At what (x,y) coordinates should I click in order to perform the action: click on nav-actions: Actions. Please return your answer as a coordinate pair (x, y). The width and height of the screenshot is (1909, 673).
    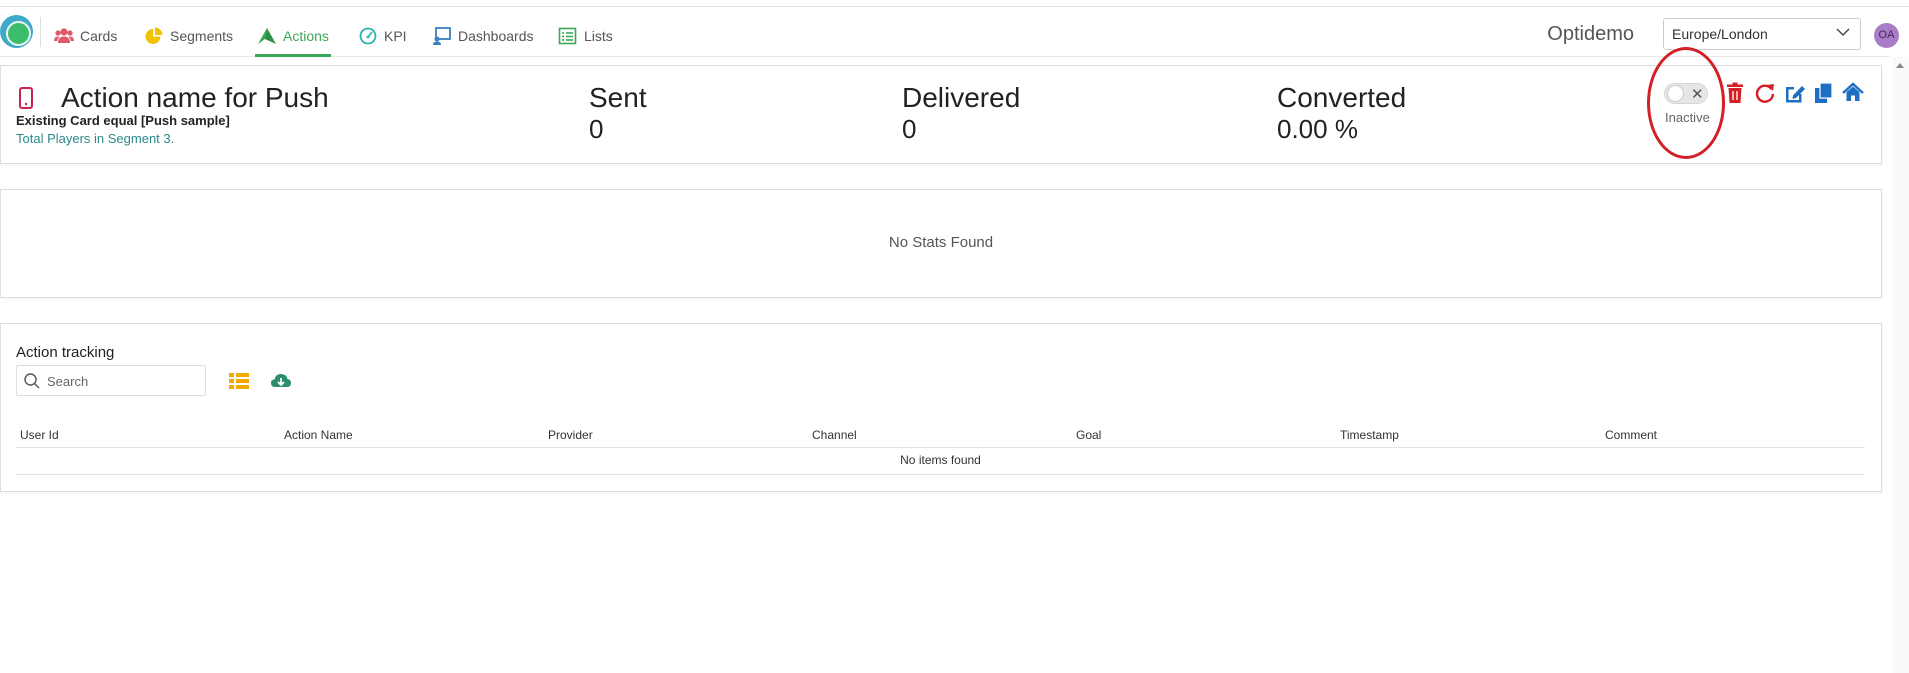
    Looking at the image, I should click on (293, 35).